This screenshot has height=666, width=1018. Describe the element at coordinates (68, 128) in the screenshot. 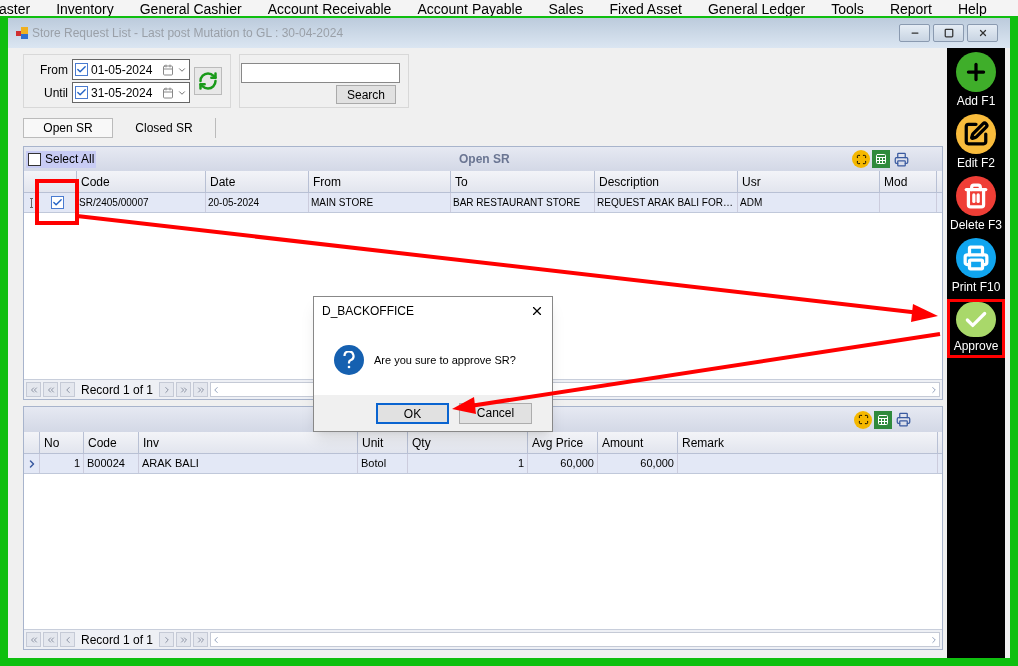

I see `tab: Open SR` at that location.